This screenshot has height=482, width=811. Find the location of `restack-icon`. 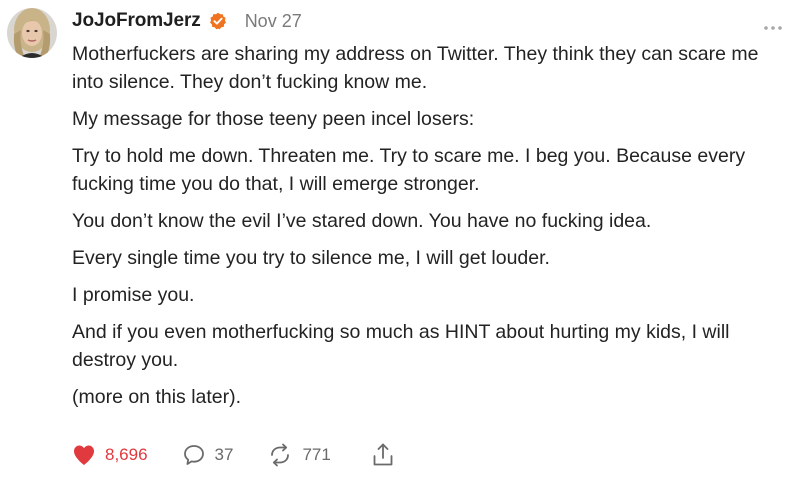

restack-icon is located at coordinates (280, 455).